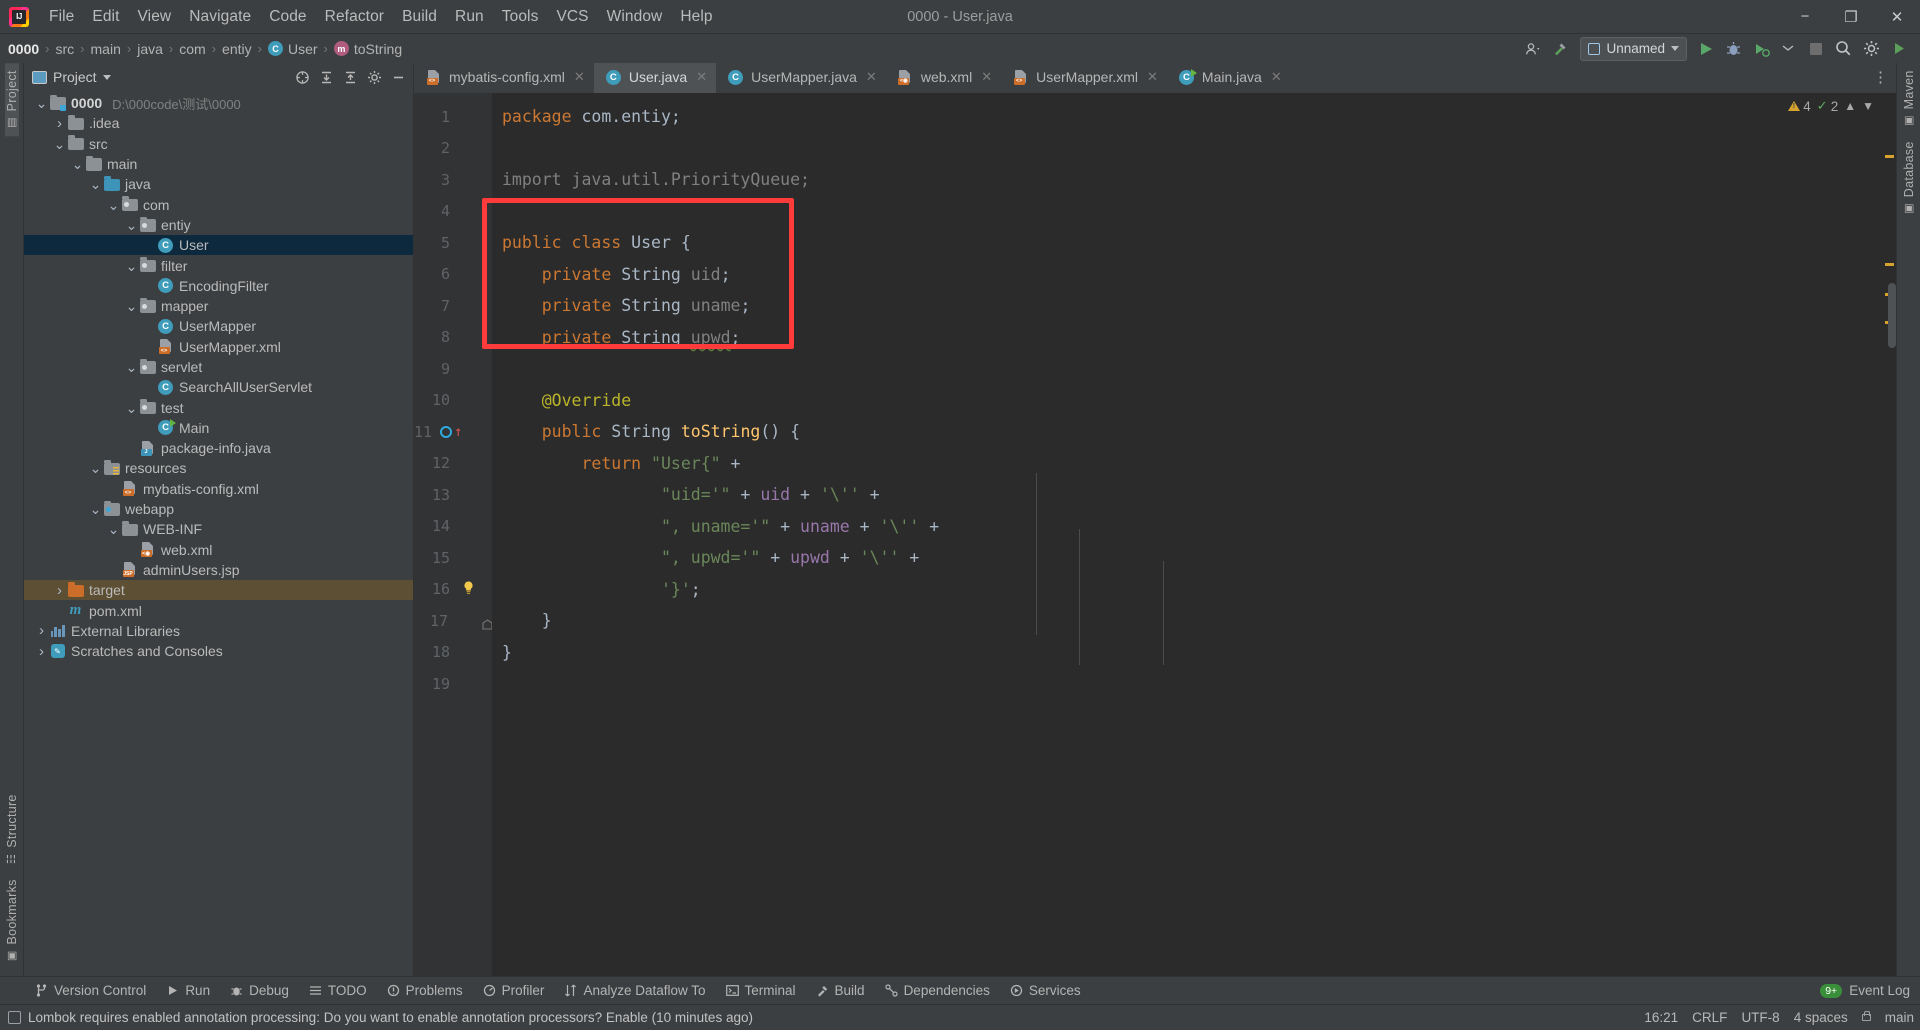 This screenshot has width=1920, height=1030. I want to click on line-separator-indicator: CRLF, so click(1709, 1017).